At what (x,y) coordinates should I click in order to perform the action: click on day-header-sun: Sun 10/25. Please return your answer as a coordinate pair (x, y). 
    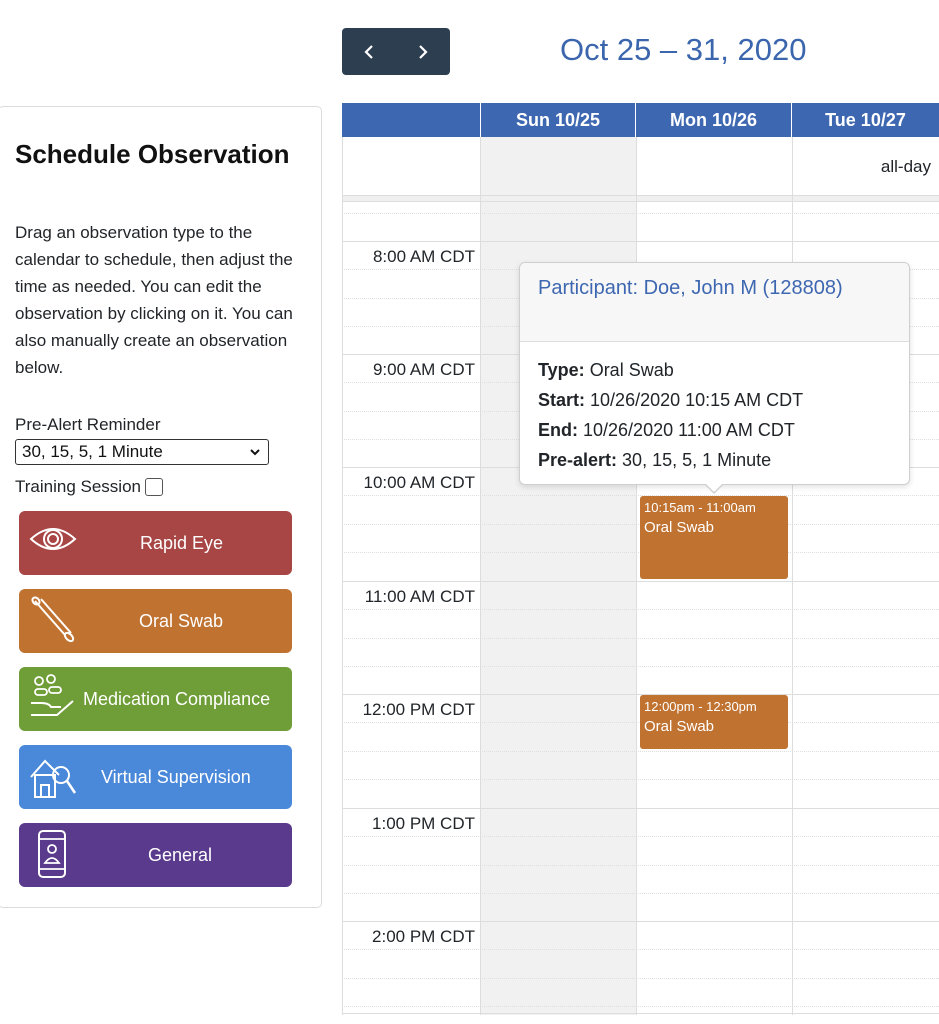
    Looking at the image, I should click on (558, 120).